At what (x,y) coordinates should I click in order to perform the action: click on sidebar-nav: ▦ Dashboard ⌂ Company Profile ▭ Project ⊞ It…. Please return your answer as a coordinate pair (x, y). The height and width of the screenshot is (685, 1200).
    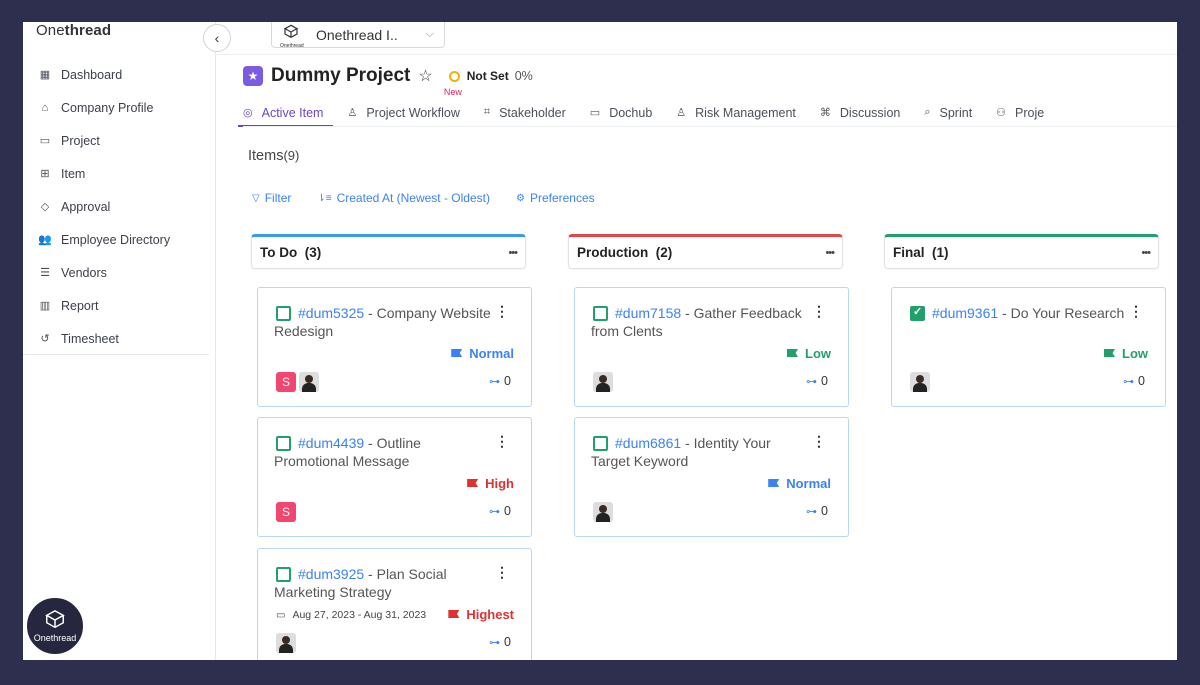
    Looking at the image, I should click on (119, 206).